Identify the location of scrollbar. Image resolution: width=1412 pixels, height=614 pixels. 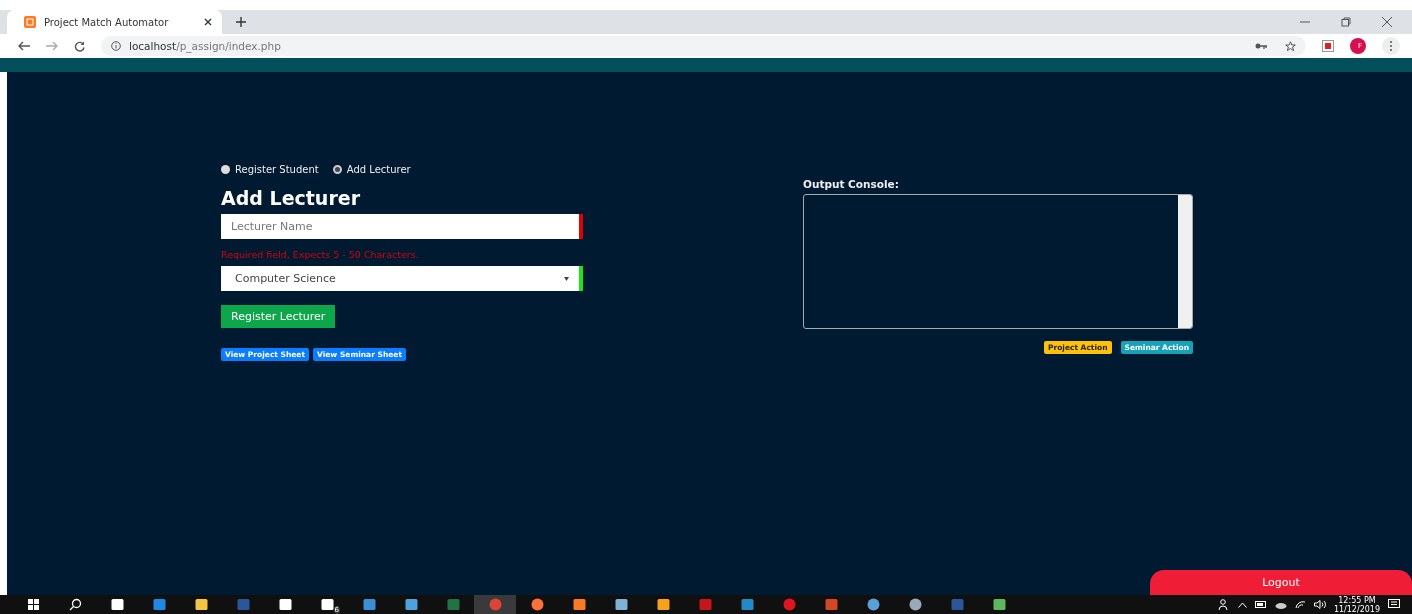
(1185, 261).